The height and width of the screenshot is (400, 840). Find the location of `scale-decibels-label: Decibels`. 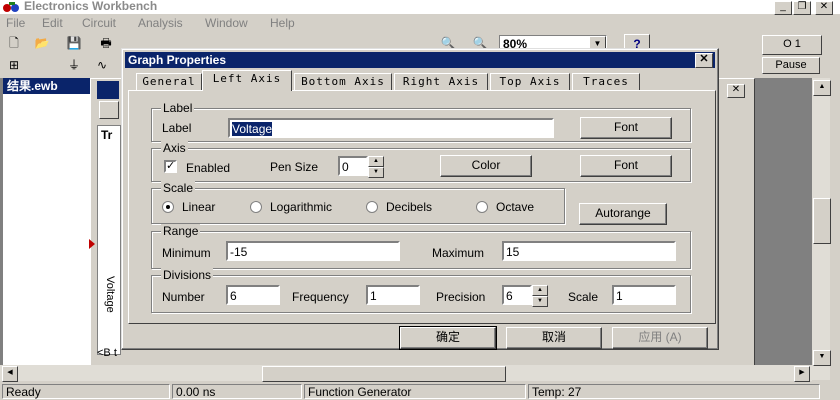

scale-decibels-label: Decibels is located at coordinates (409, 207).